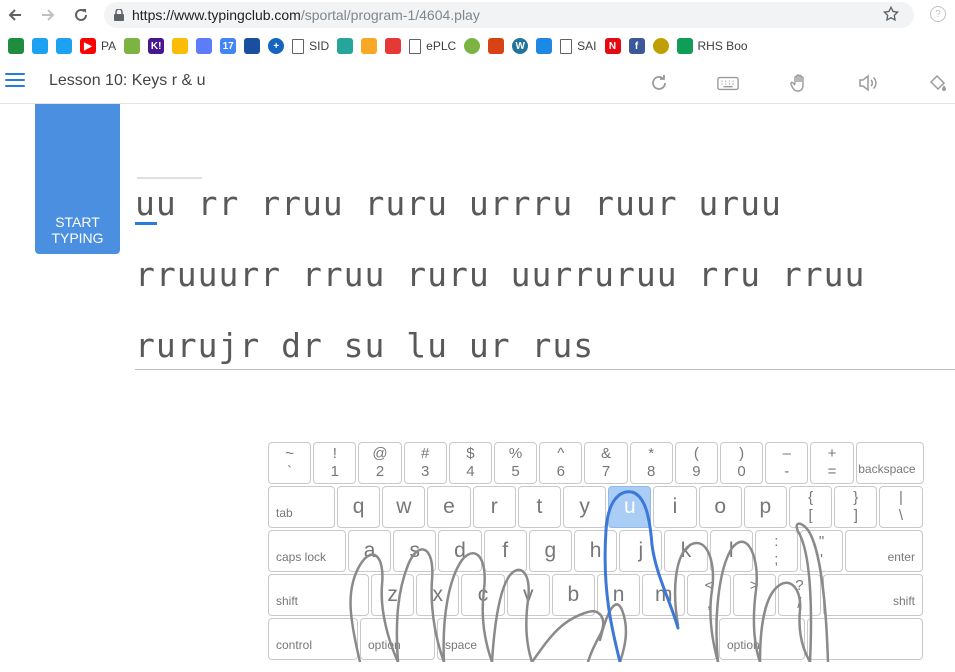 Image resolution: width=955 pixels, height=672 pixels. I want to click on key-g: g, so click(550, 551).